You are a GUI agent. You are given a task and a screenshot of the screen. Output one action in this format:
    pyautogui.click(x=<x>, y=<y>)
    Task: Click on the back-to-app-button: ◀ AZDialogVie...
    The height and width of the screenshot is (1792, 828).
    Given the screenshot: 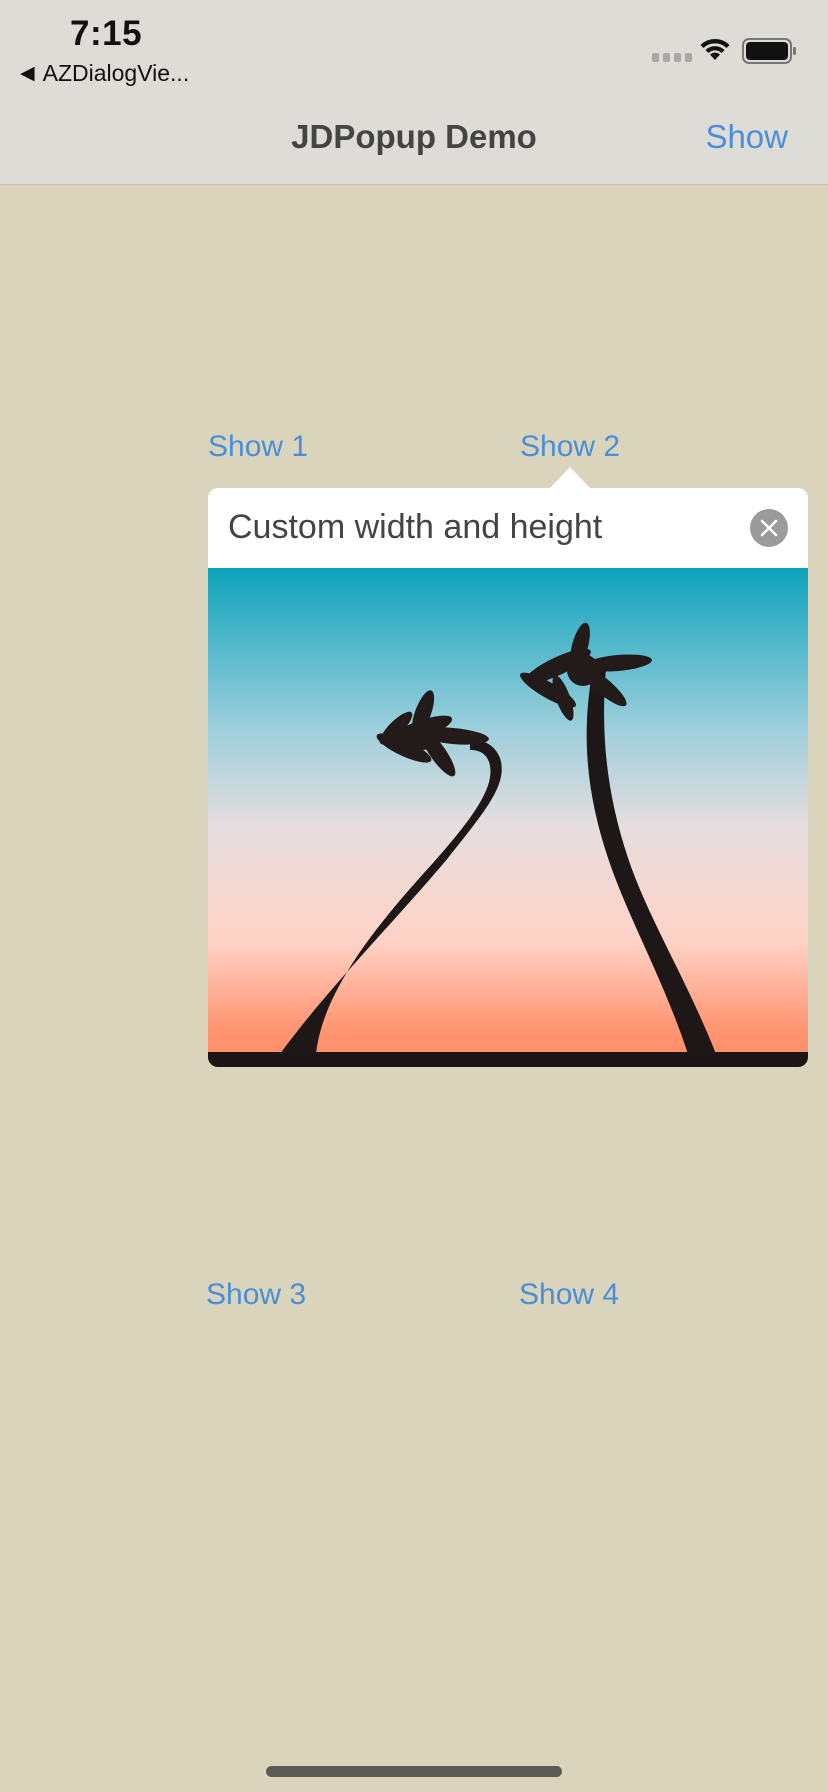 What is the action you would take?
    pyautogui.click(x=104, y=73)
    